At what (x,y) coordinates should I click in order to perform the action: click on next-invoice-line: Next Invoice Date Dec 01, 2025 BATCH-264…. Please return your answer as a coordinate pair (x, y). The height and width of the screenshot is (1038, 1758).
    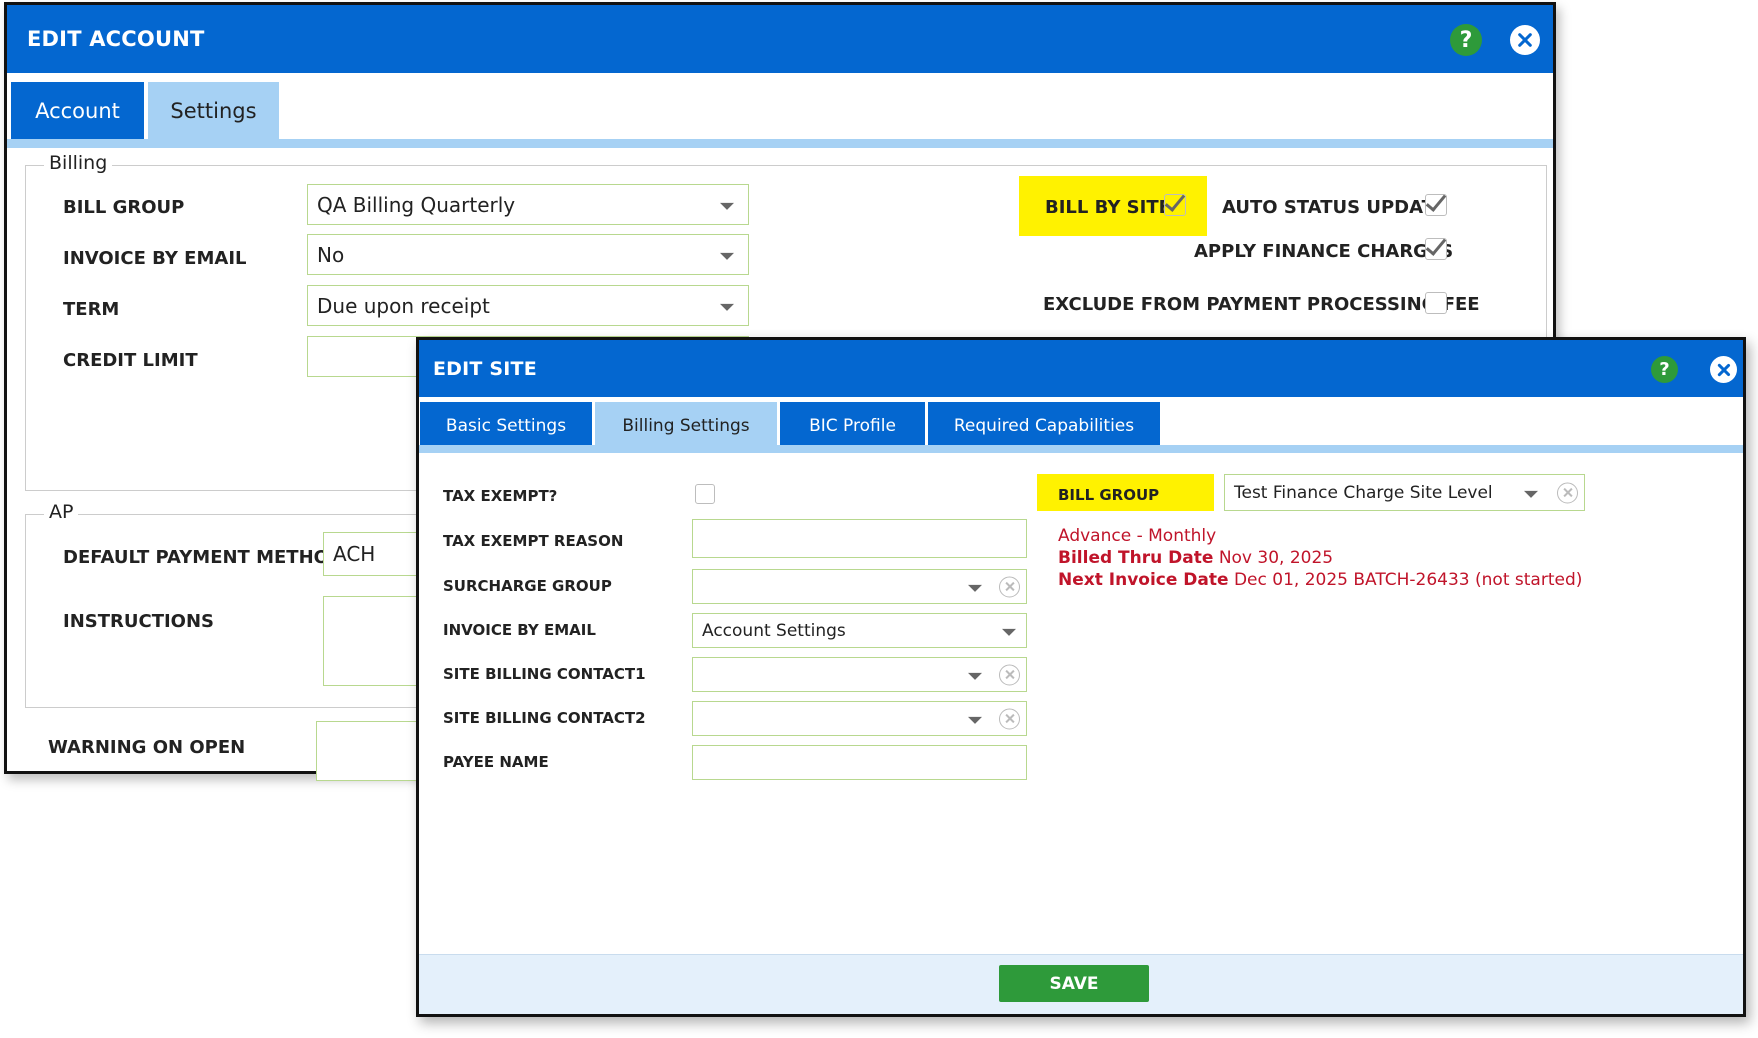
    Looking at the image, I should click on (1320, 580).